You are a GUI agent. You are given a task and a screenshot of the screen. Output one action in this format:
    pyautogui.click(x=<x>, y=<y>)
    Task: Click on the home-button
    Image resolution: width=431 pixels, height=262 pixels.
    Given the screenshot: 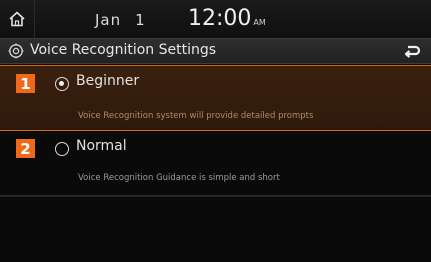 What is the action you would take?
    pyautogui.click(x=17, y=19)
    